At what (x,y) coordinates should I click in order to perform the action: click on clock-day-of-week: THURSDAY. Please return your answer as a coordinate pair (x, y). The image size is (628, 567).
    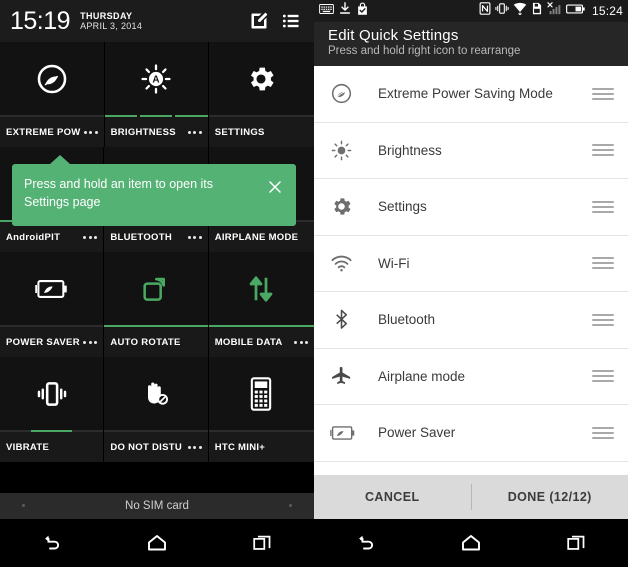
    Looking at the image, I should click on (106, 15).